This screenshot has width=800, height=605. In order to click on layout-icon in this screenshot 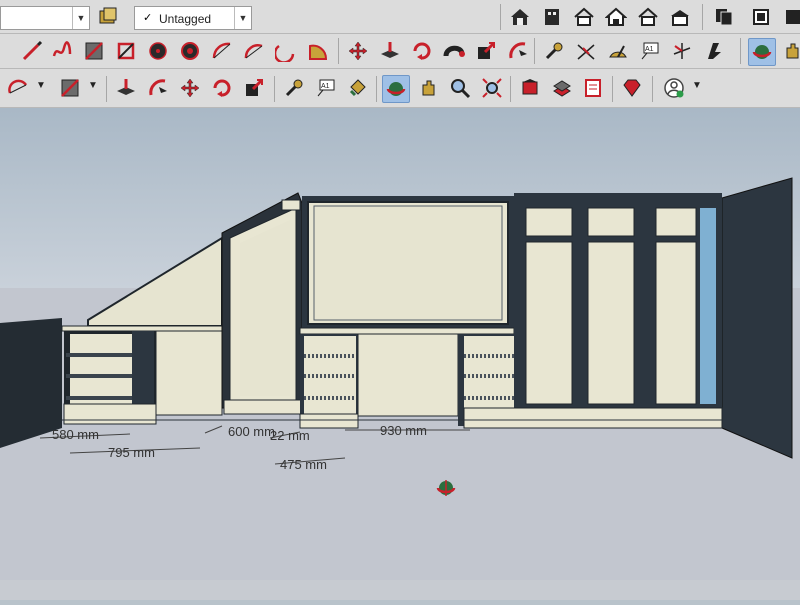, I will do `click(594, 88)`.